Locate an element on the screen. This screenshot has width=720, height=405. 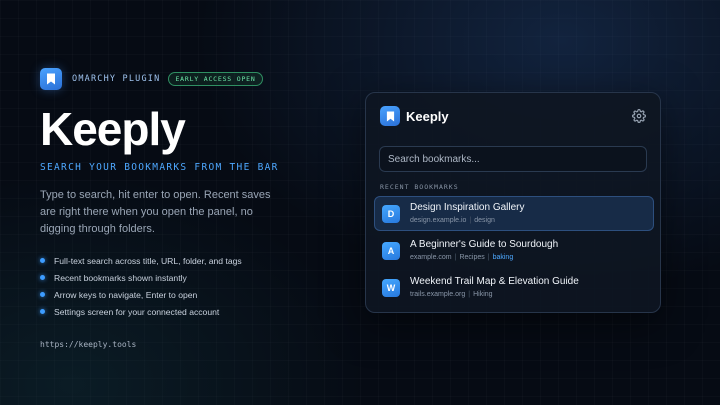
tagline: SEARCH YOUR BOOKMARKS FROM THE BAR is located at coordinates (159, 167).